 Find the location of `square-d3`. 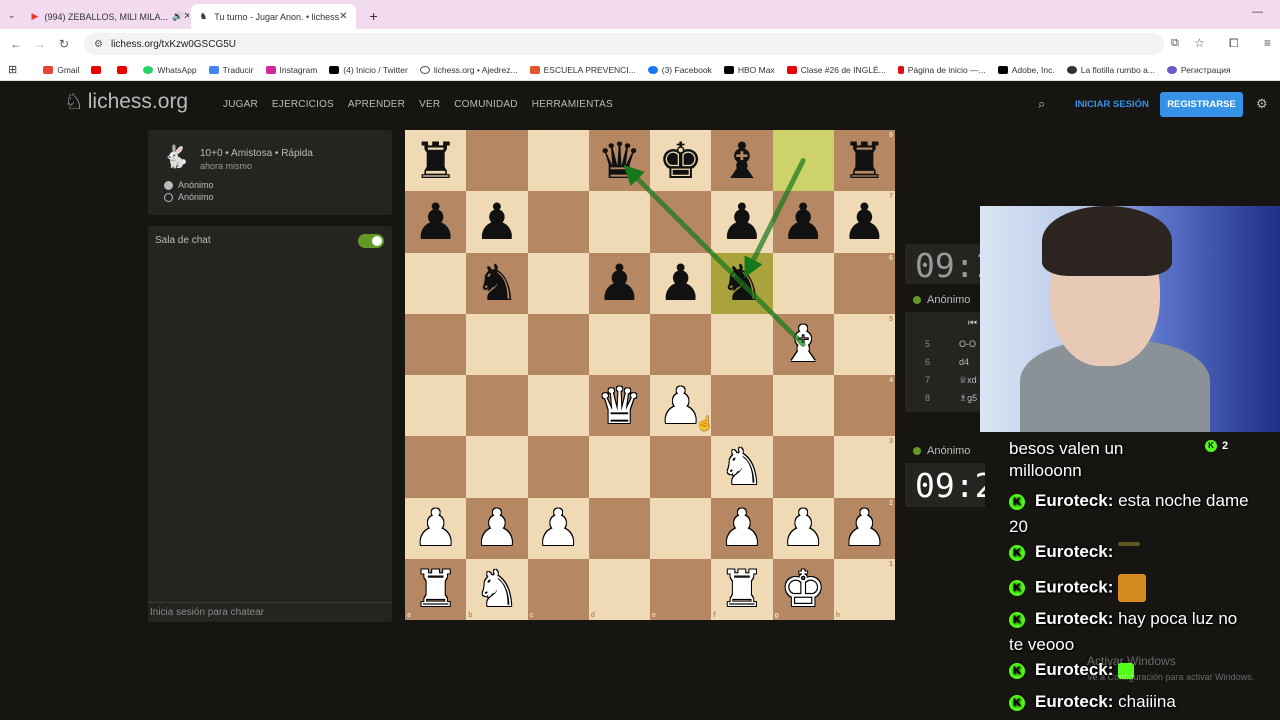

square-d3 is located at coordinates (619, 467).